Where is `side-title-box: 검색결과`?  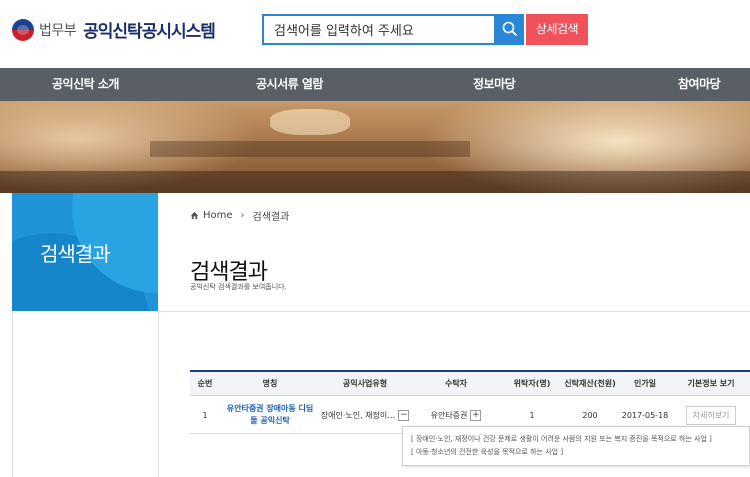 side-title-box: 검색결과 is located at coordinates (85, 252).